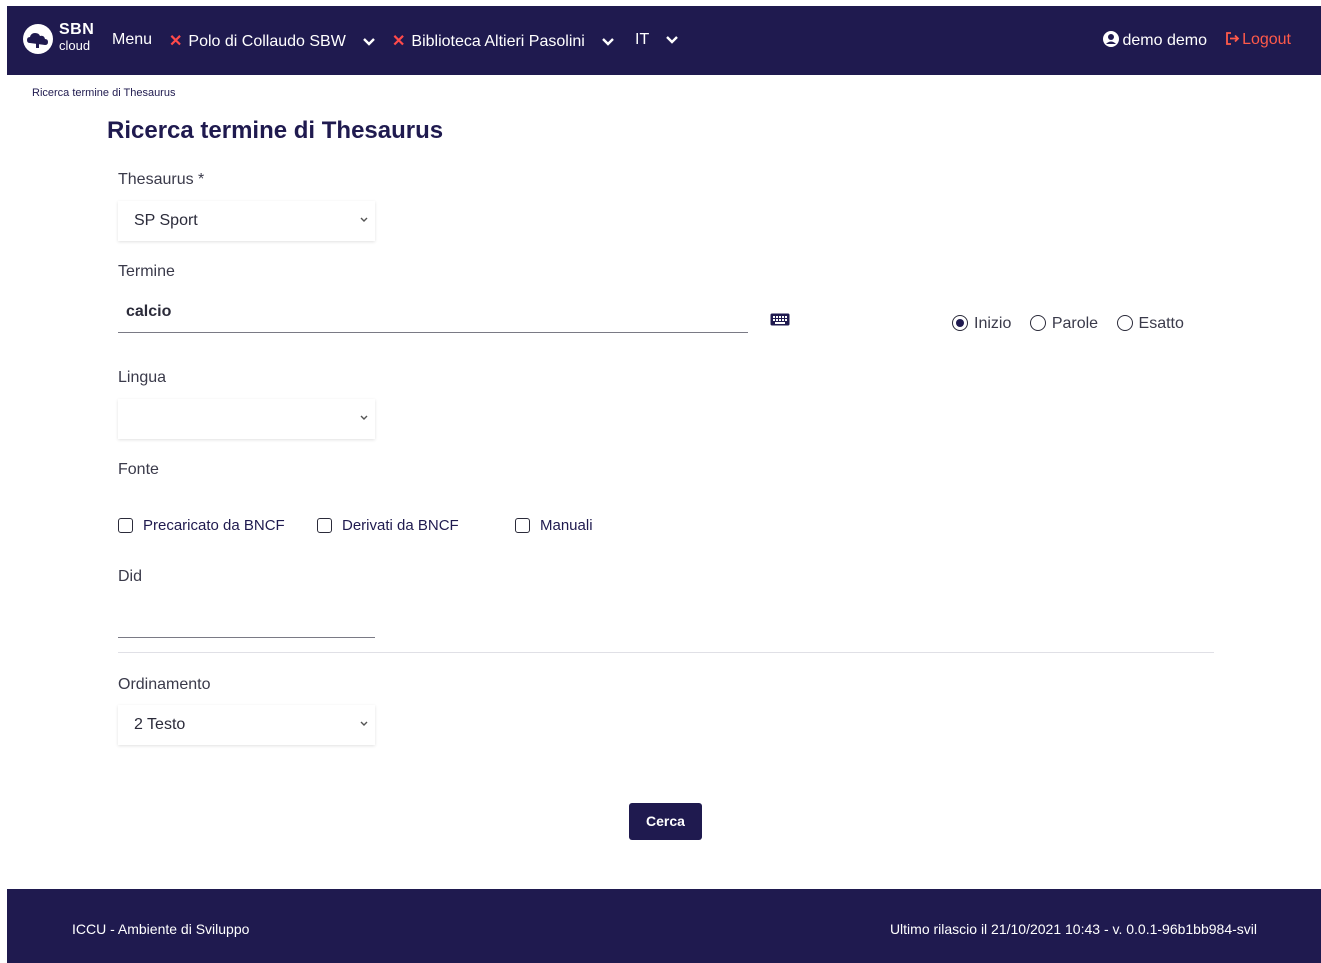  What do you see at coordinates (149, 311) in the screenshot?
I see `termine-value: calcio` at bounding box center [149, 311].